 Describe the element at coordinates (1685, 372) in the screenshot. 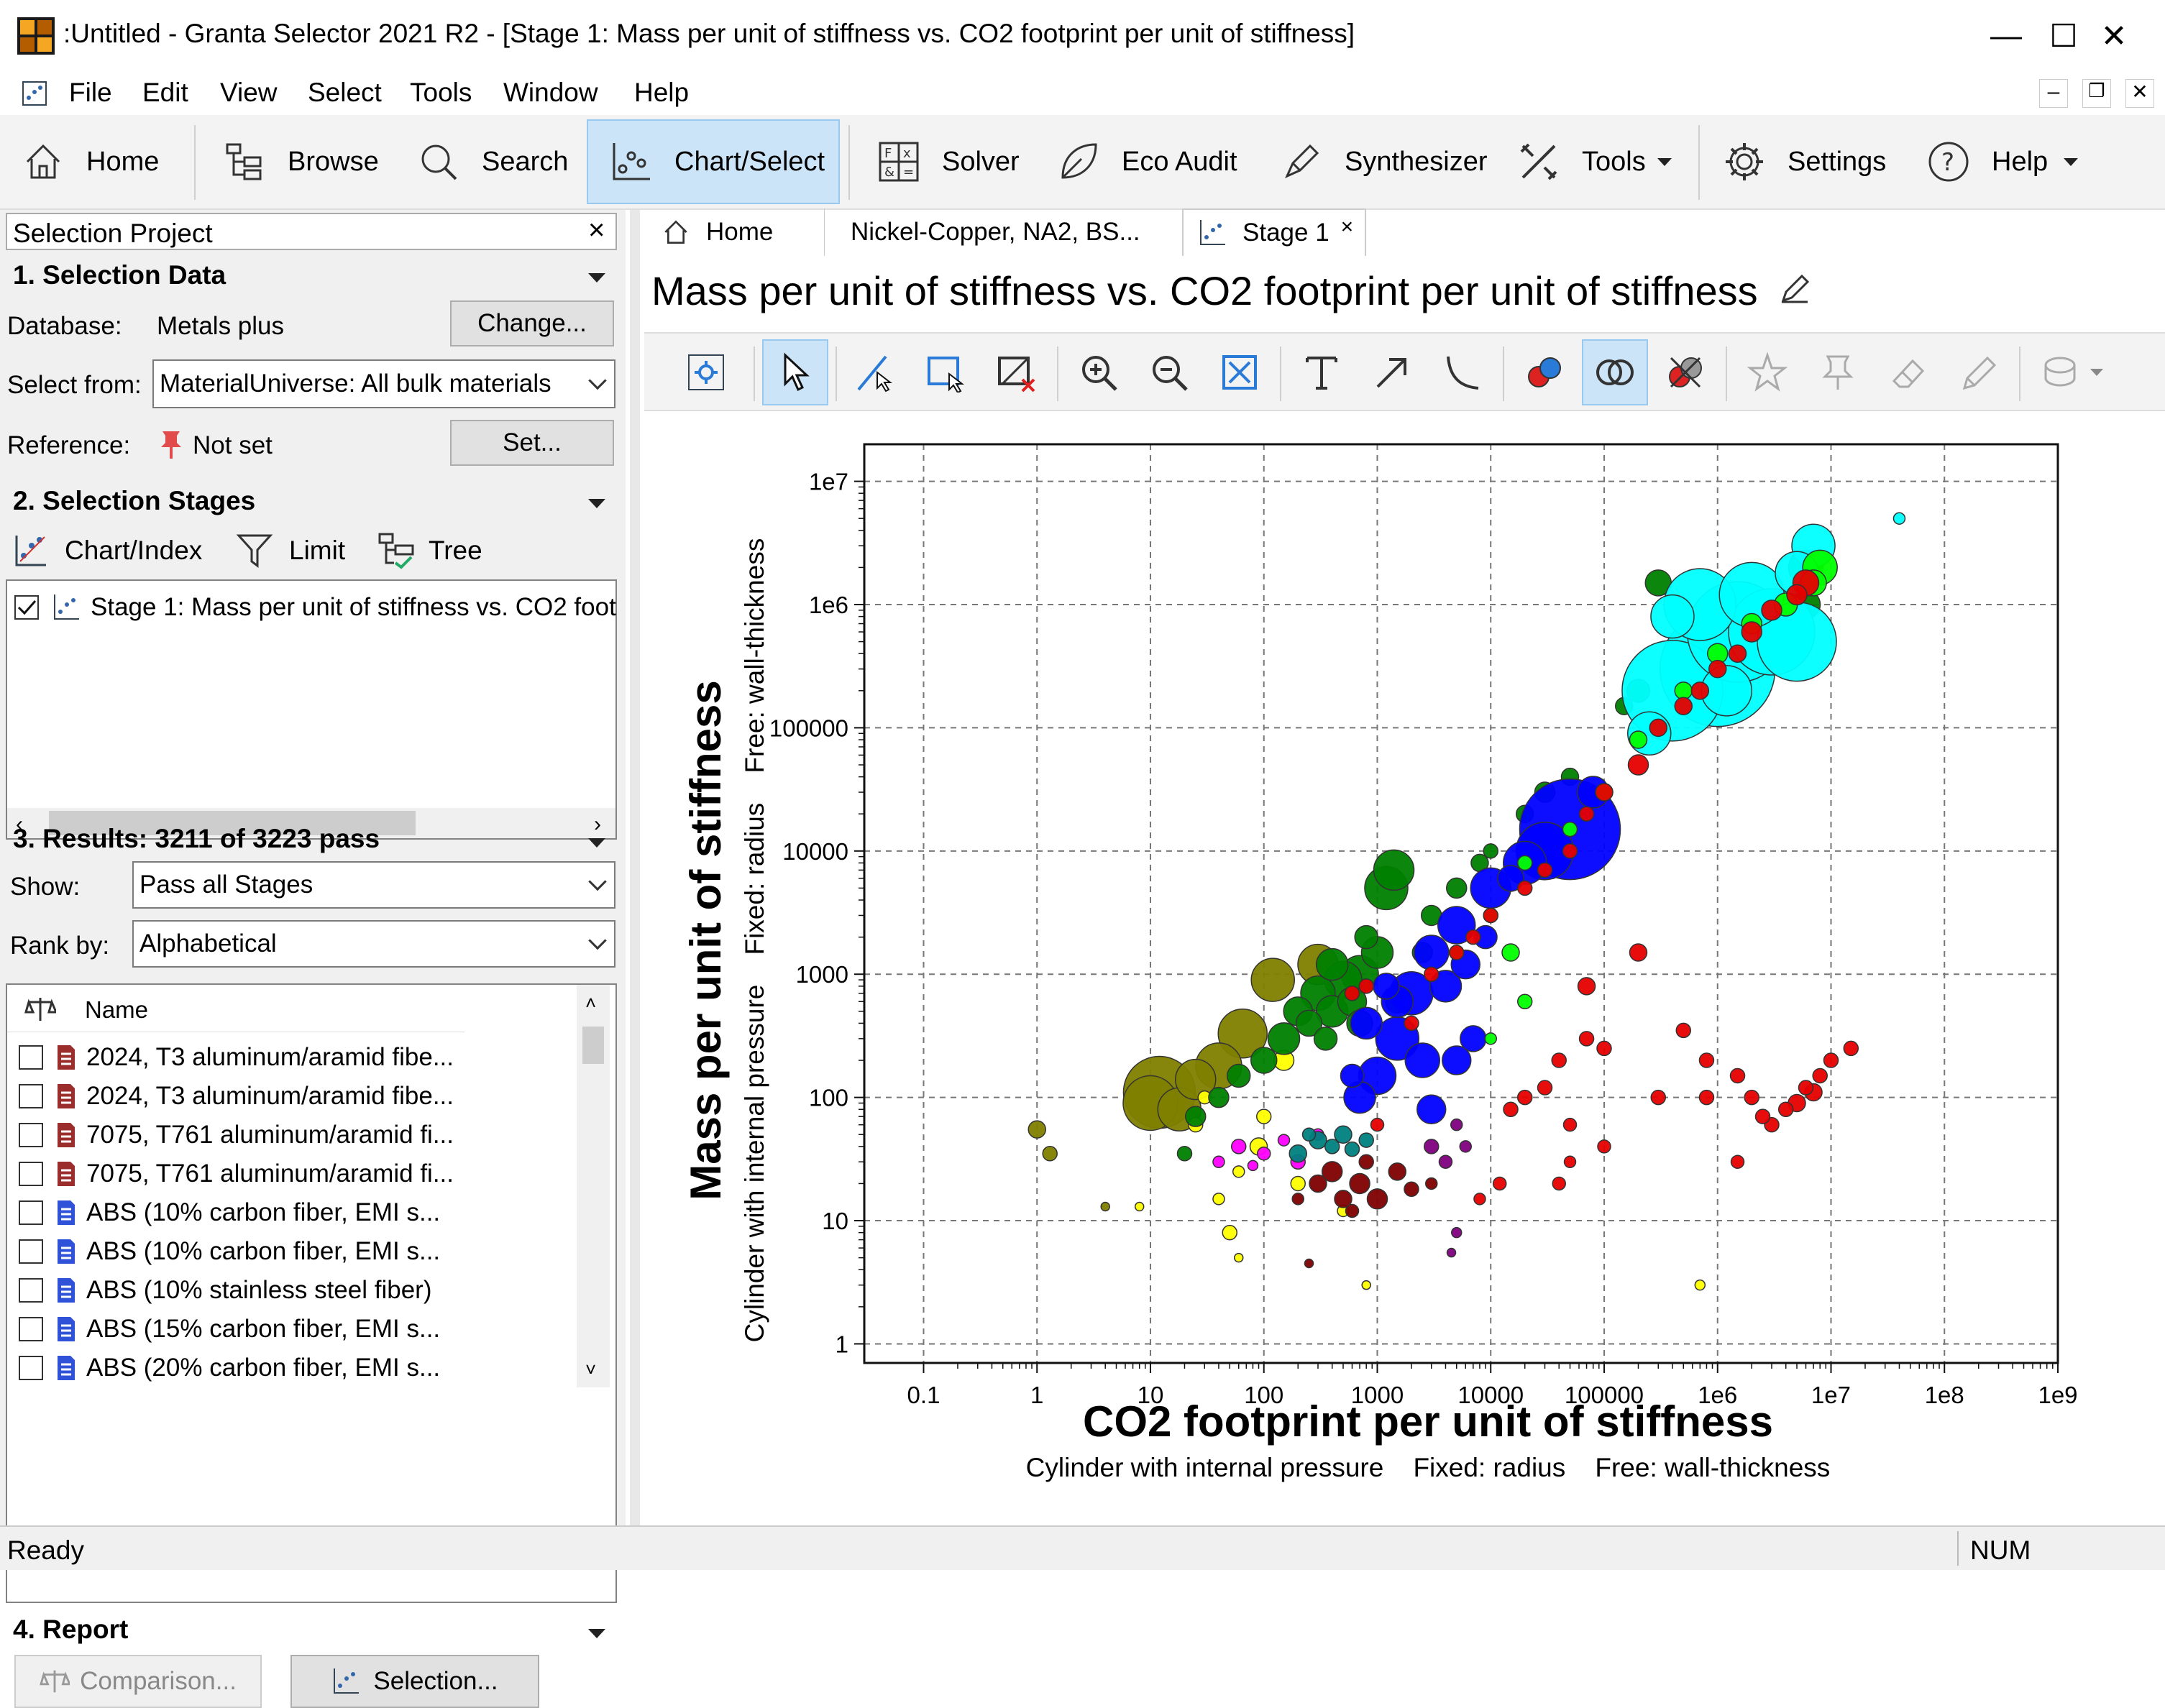

I see `hide-failed-button` at that location.